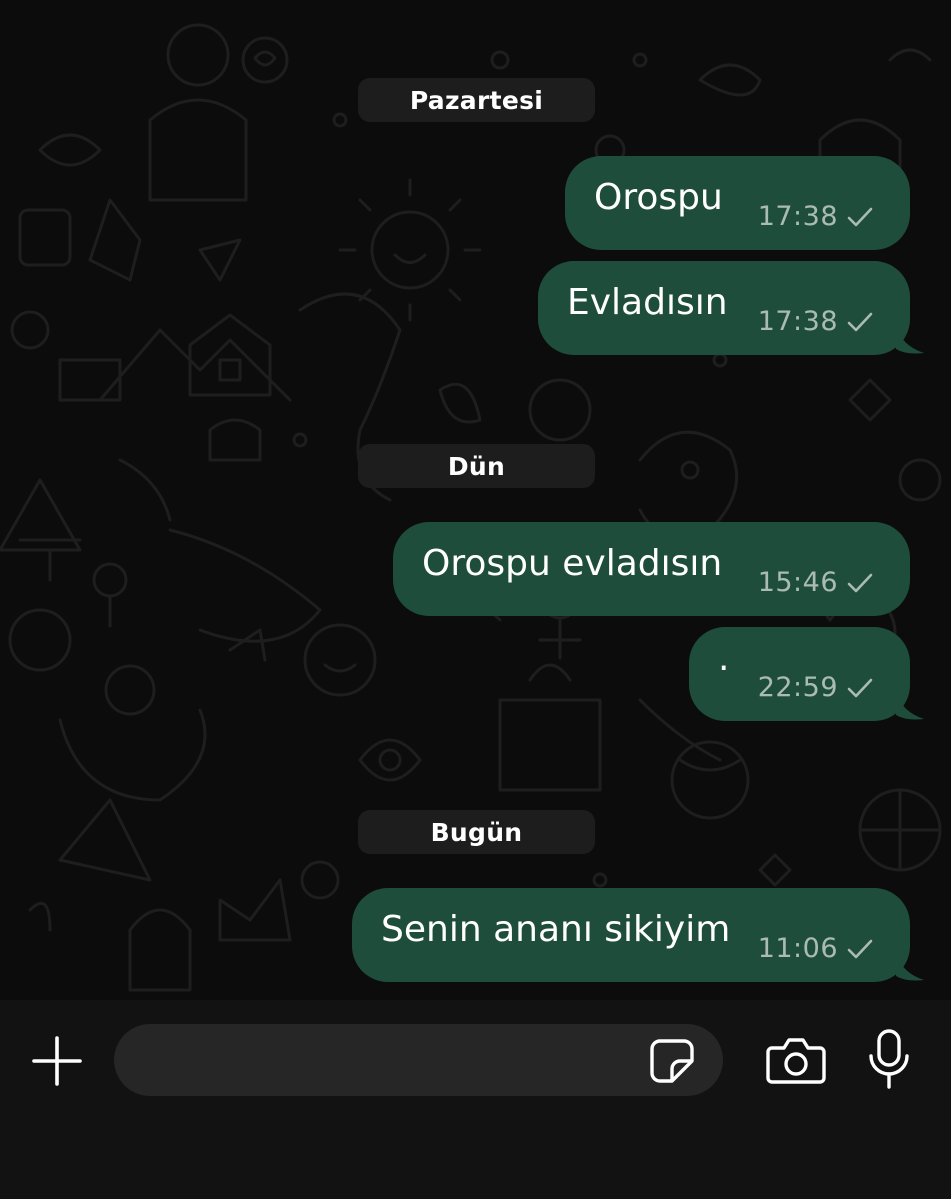 The width and height of the screenshot is (951, 1199). What do you see at coordinates (57, 1061) in the screenshot?
I see `plus-icon` at bounding box center [57, 1061].